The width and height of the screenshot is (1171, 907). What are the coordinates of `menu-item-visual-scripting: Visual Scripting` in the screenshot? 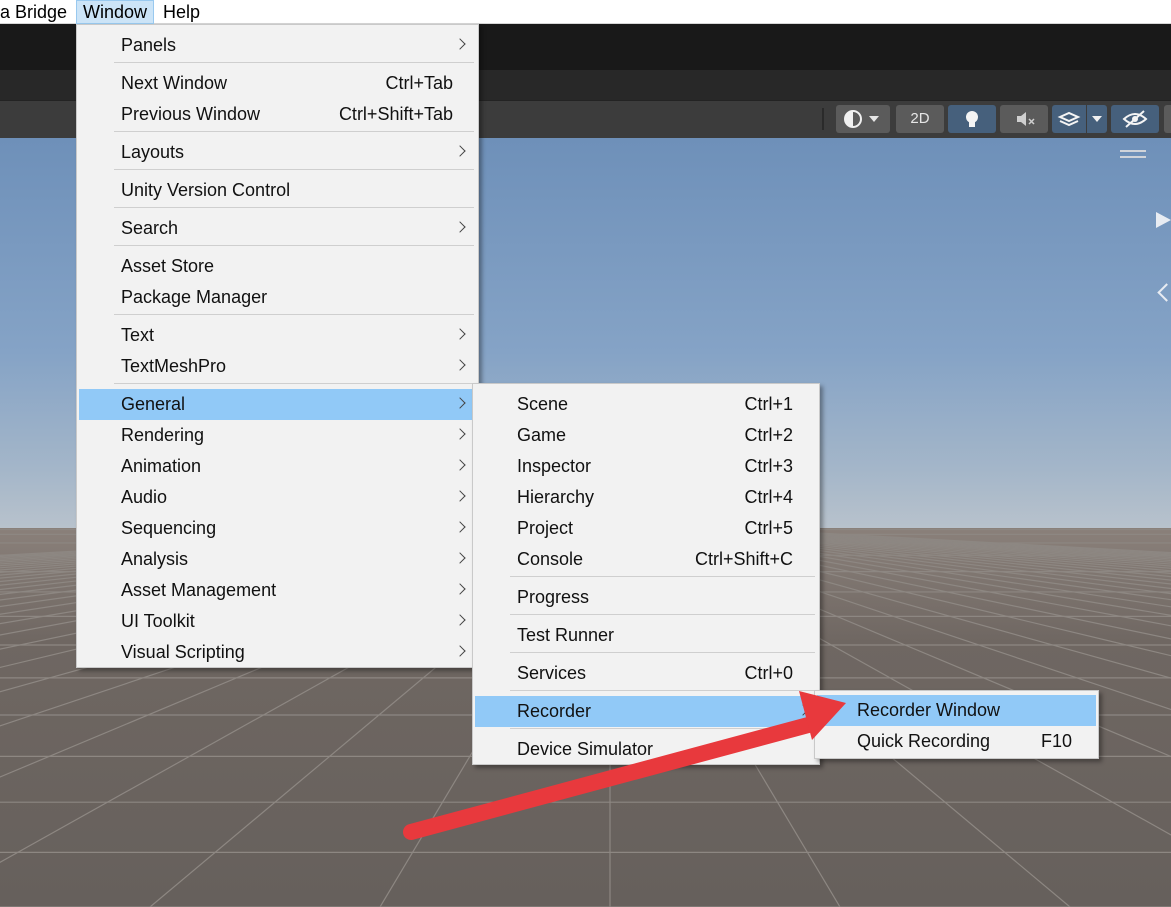 It's located at (277, 652).